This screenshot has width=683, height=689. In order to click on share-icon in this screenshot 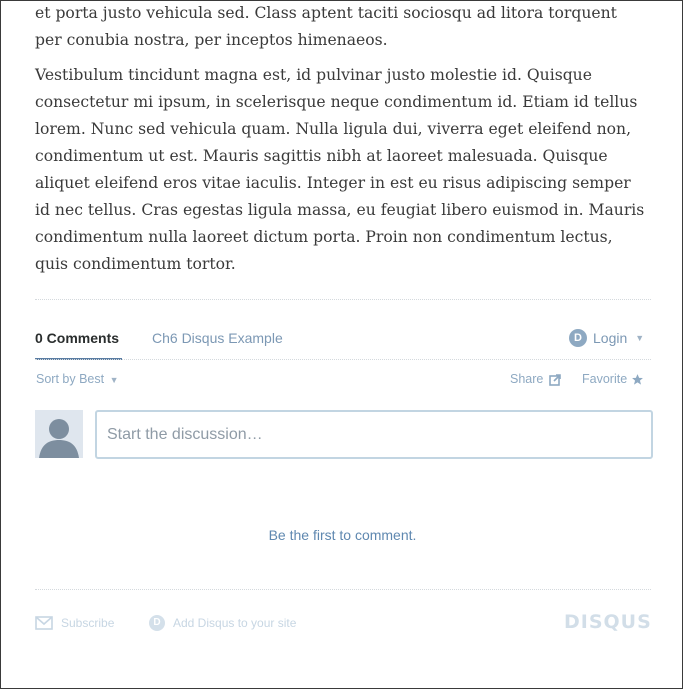, I will do `click(555, 379)`.